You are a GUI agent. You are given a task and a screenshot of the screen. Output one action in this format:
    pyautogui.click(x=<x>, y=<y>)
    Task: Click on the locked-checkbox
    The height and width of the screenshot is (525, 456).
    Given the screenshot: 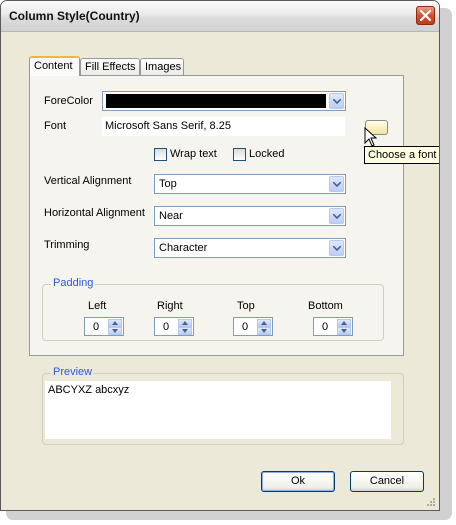 What is the action you would take?
    pyautogui.click(x=239, y=154)
    